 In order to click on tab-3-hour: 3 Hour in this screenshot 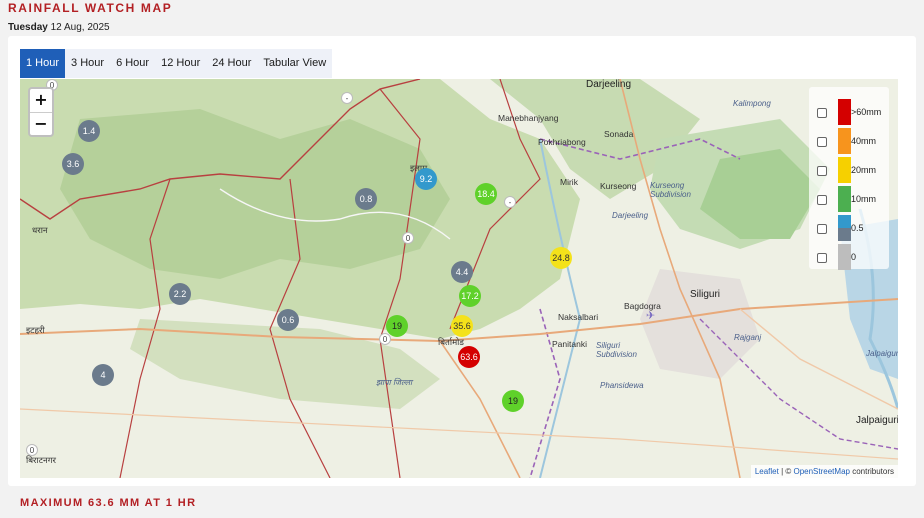, I will do `click(87, 63)`.